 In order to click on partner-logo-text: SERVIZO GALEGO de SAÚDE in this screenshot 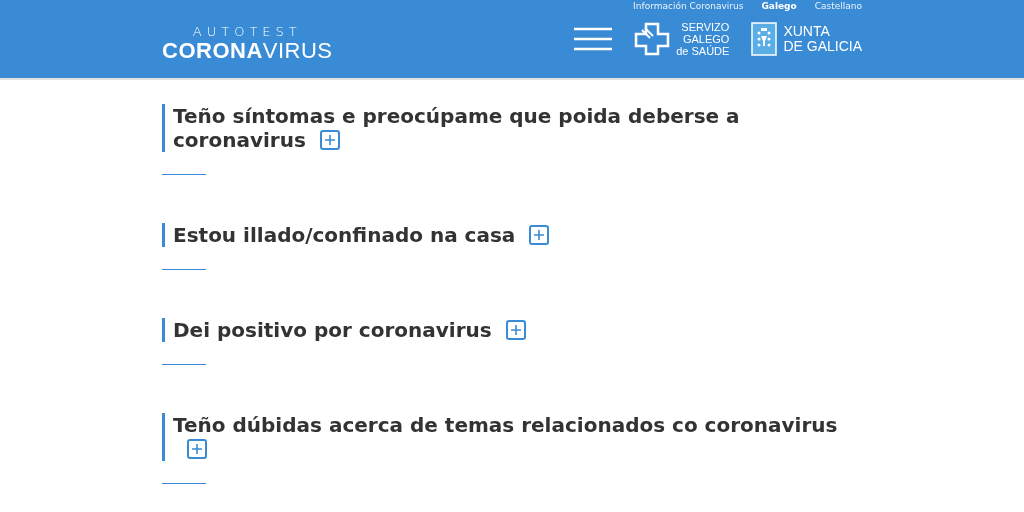, I will do `click(703, 39)`.